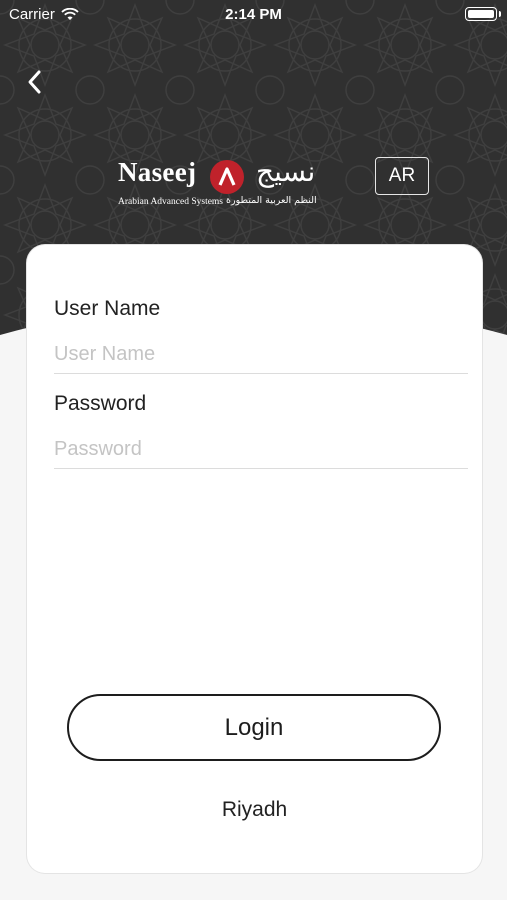 The width and height of the screenshot is (507, 900). What do you see at coordinates (34, 82) in the screenshot?
I see `chevron-left-icon` at bounding box center [34, 82].